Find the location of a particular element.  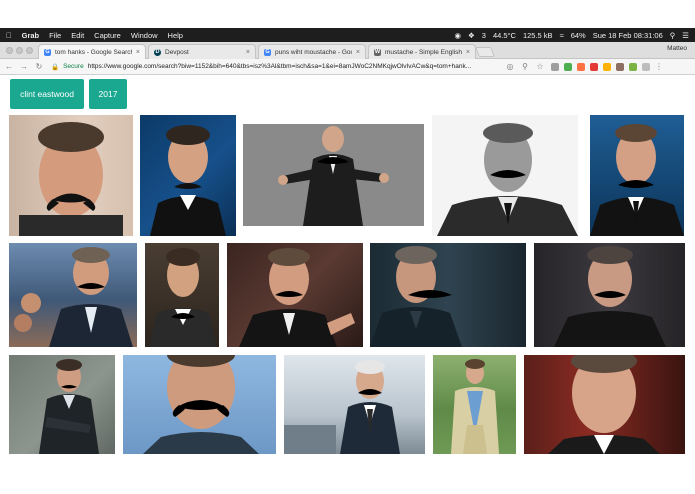

new-tab-button is located at coordinates (485, 52).